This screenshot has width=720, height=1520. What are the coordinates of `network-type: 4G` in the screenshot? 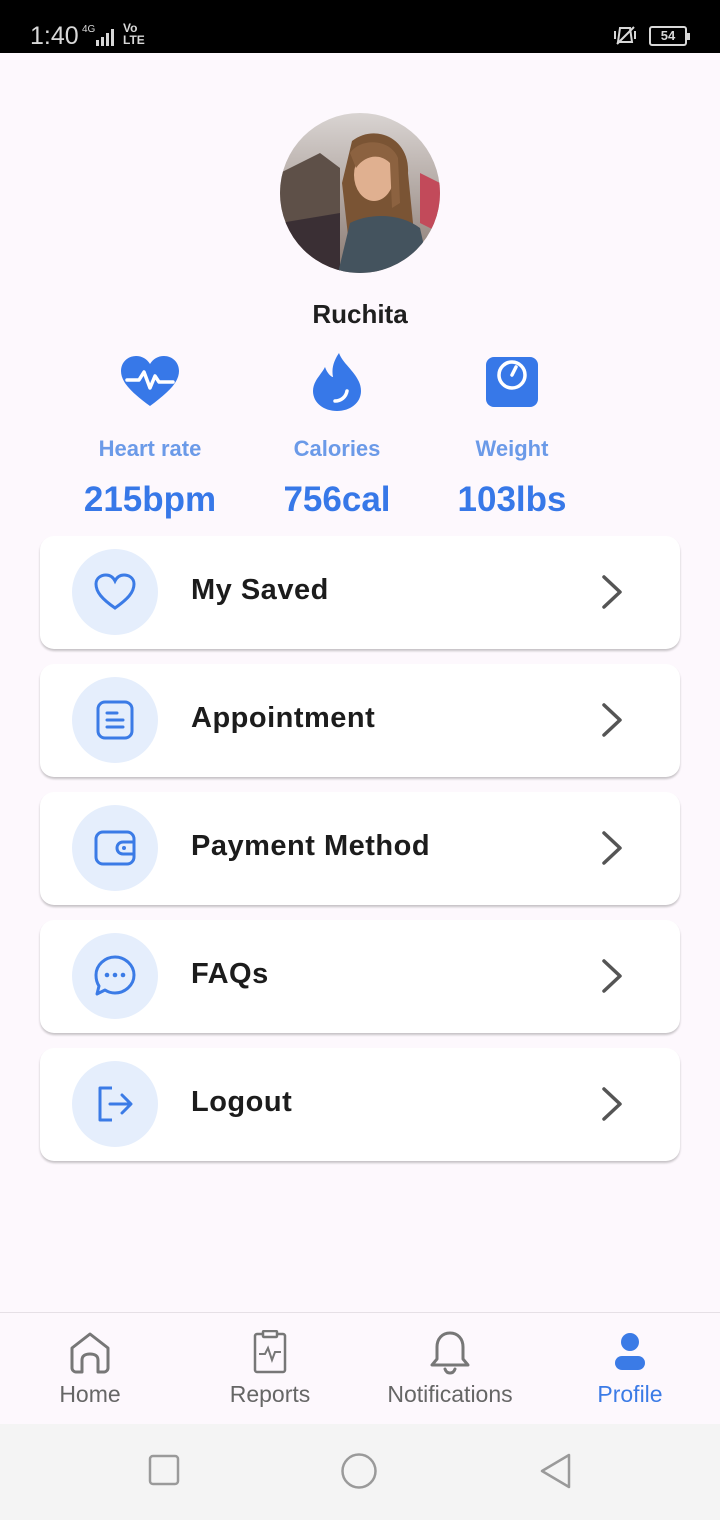 It's located at (89, 29).